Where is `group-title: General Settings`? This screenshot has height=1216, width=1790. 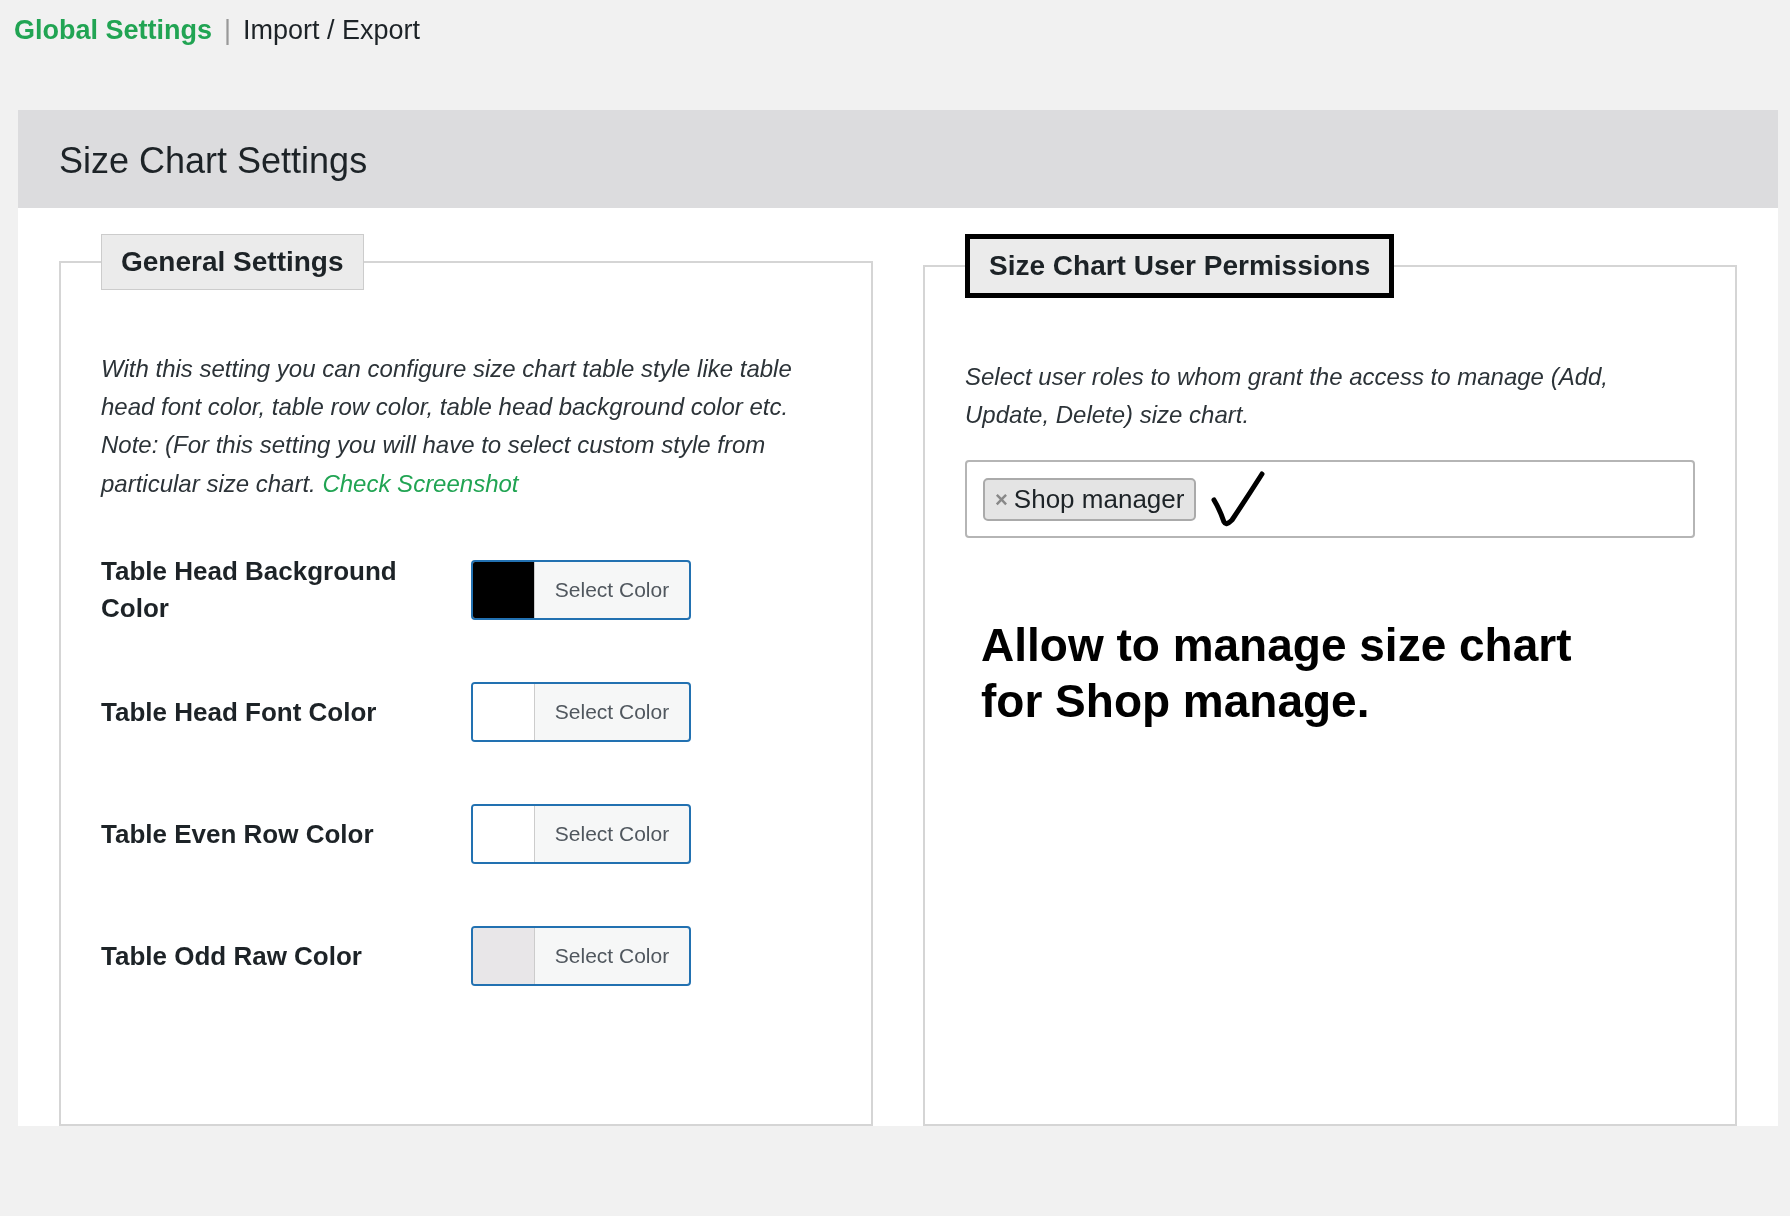 group-title: General Settings is located at coordinates (232, 262).